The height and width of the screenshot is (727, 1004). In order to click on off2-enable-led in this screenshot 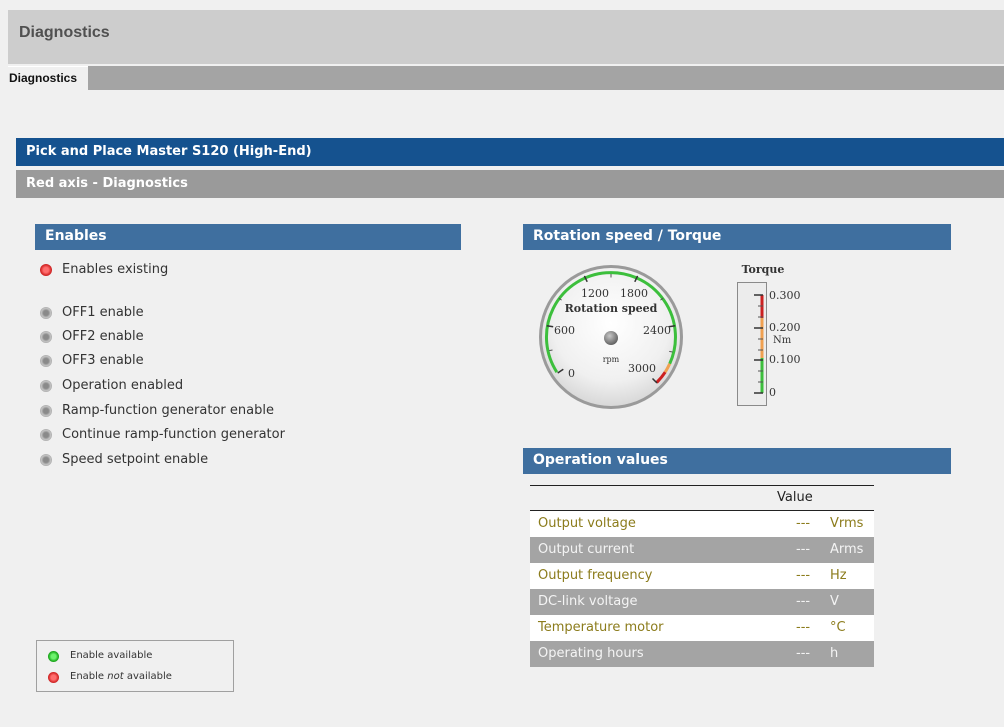, I will do `click(46, 337)`.